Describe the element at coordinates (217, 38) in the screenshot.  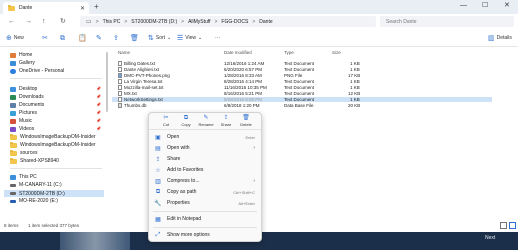
I see `more-options-button: ···` at that location.